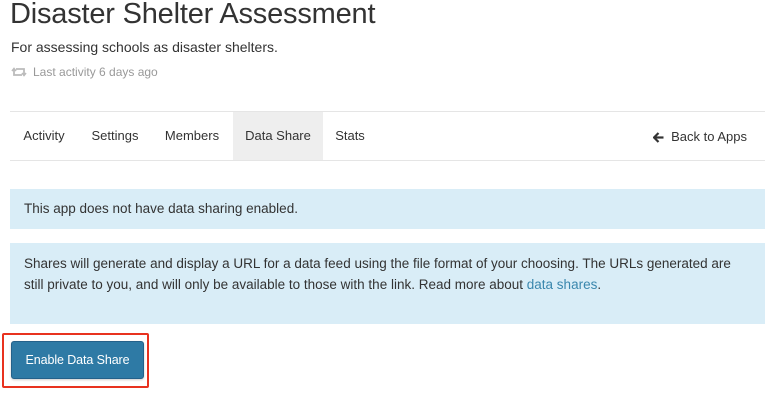  Describe the element at coordinates (658, 137) in the screenshot. I see `arrow-left-icon` at that location.